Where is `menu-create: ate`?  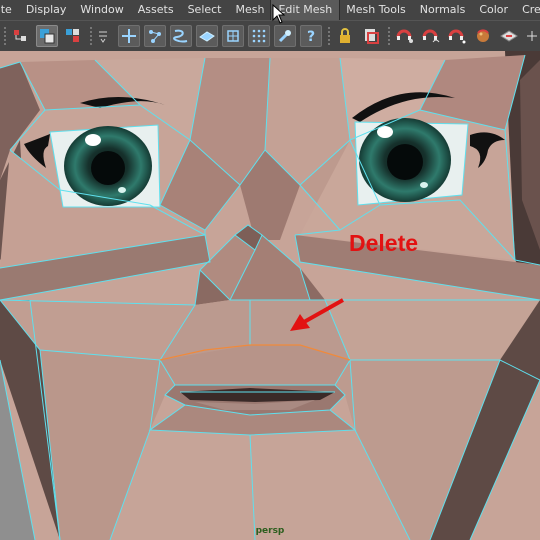
menu-create: ate is located at coordinates (9, 10).